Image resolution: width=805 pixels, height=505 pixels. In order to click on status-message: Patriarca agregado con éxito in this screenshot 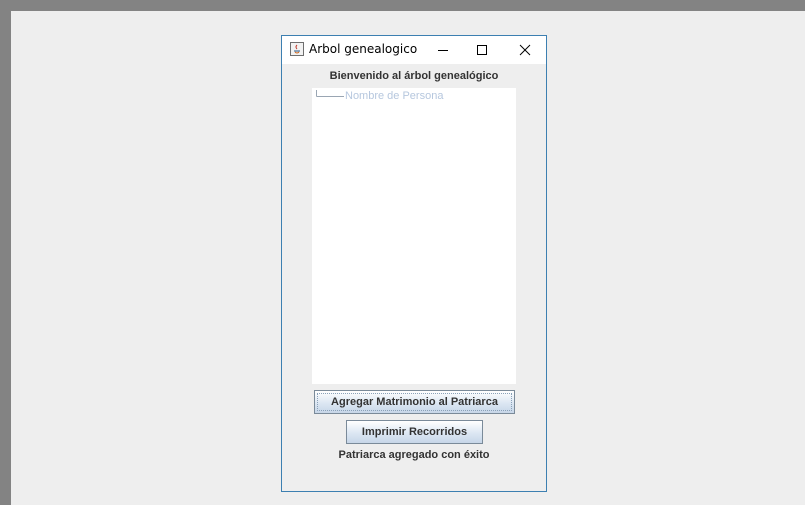, I will do `click(414, 455)`.